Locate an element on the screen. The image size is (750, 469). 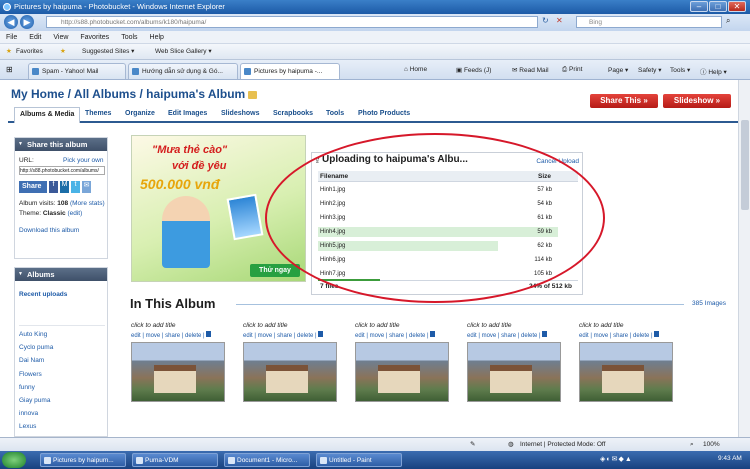
start-button is located at coordinates (14, 460).